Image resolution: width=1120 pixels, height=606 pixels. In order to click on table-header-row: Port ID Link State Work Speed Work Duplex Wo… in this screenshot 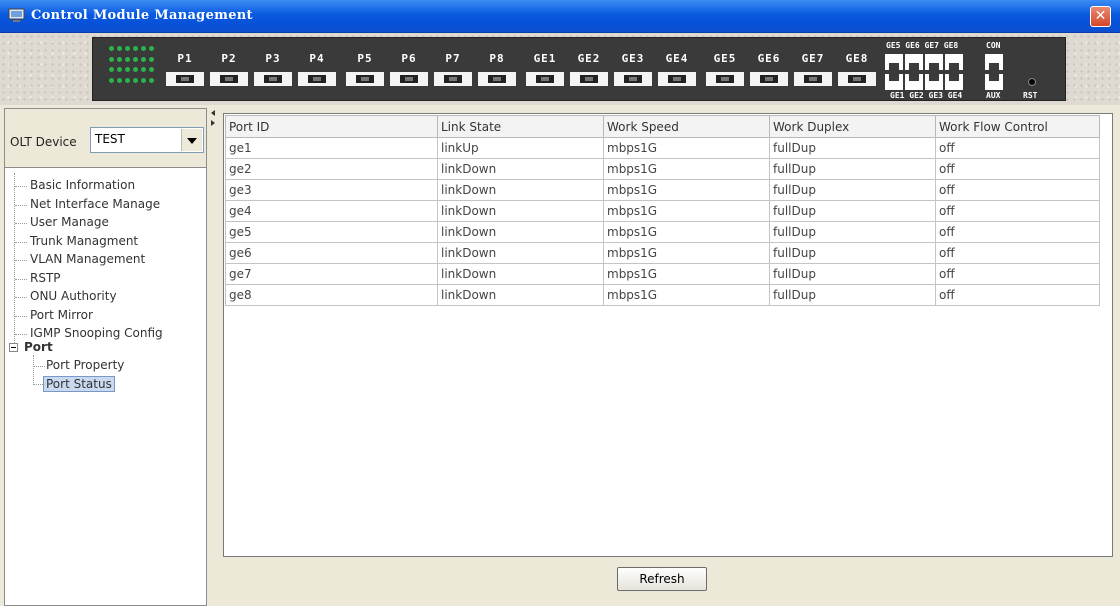, I will do `click(662, 126)`.